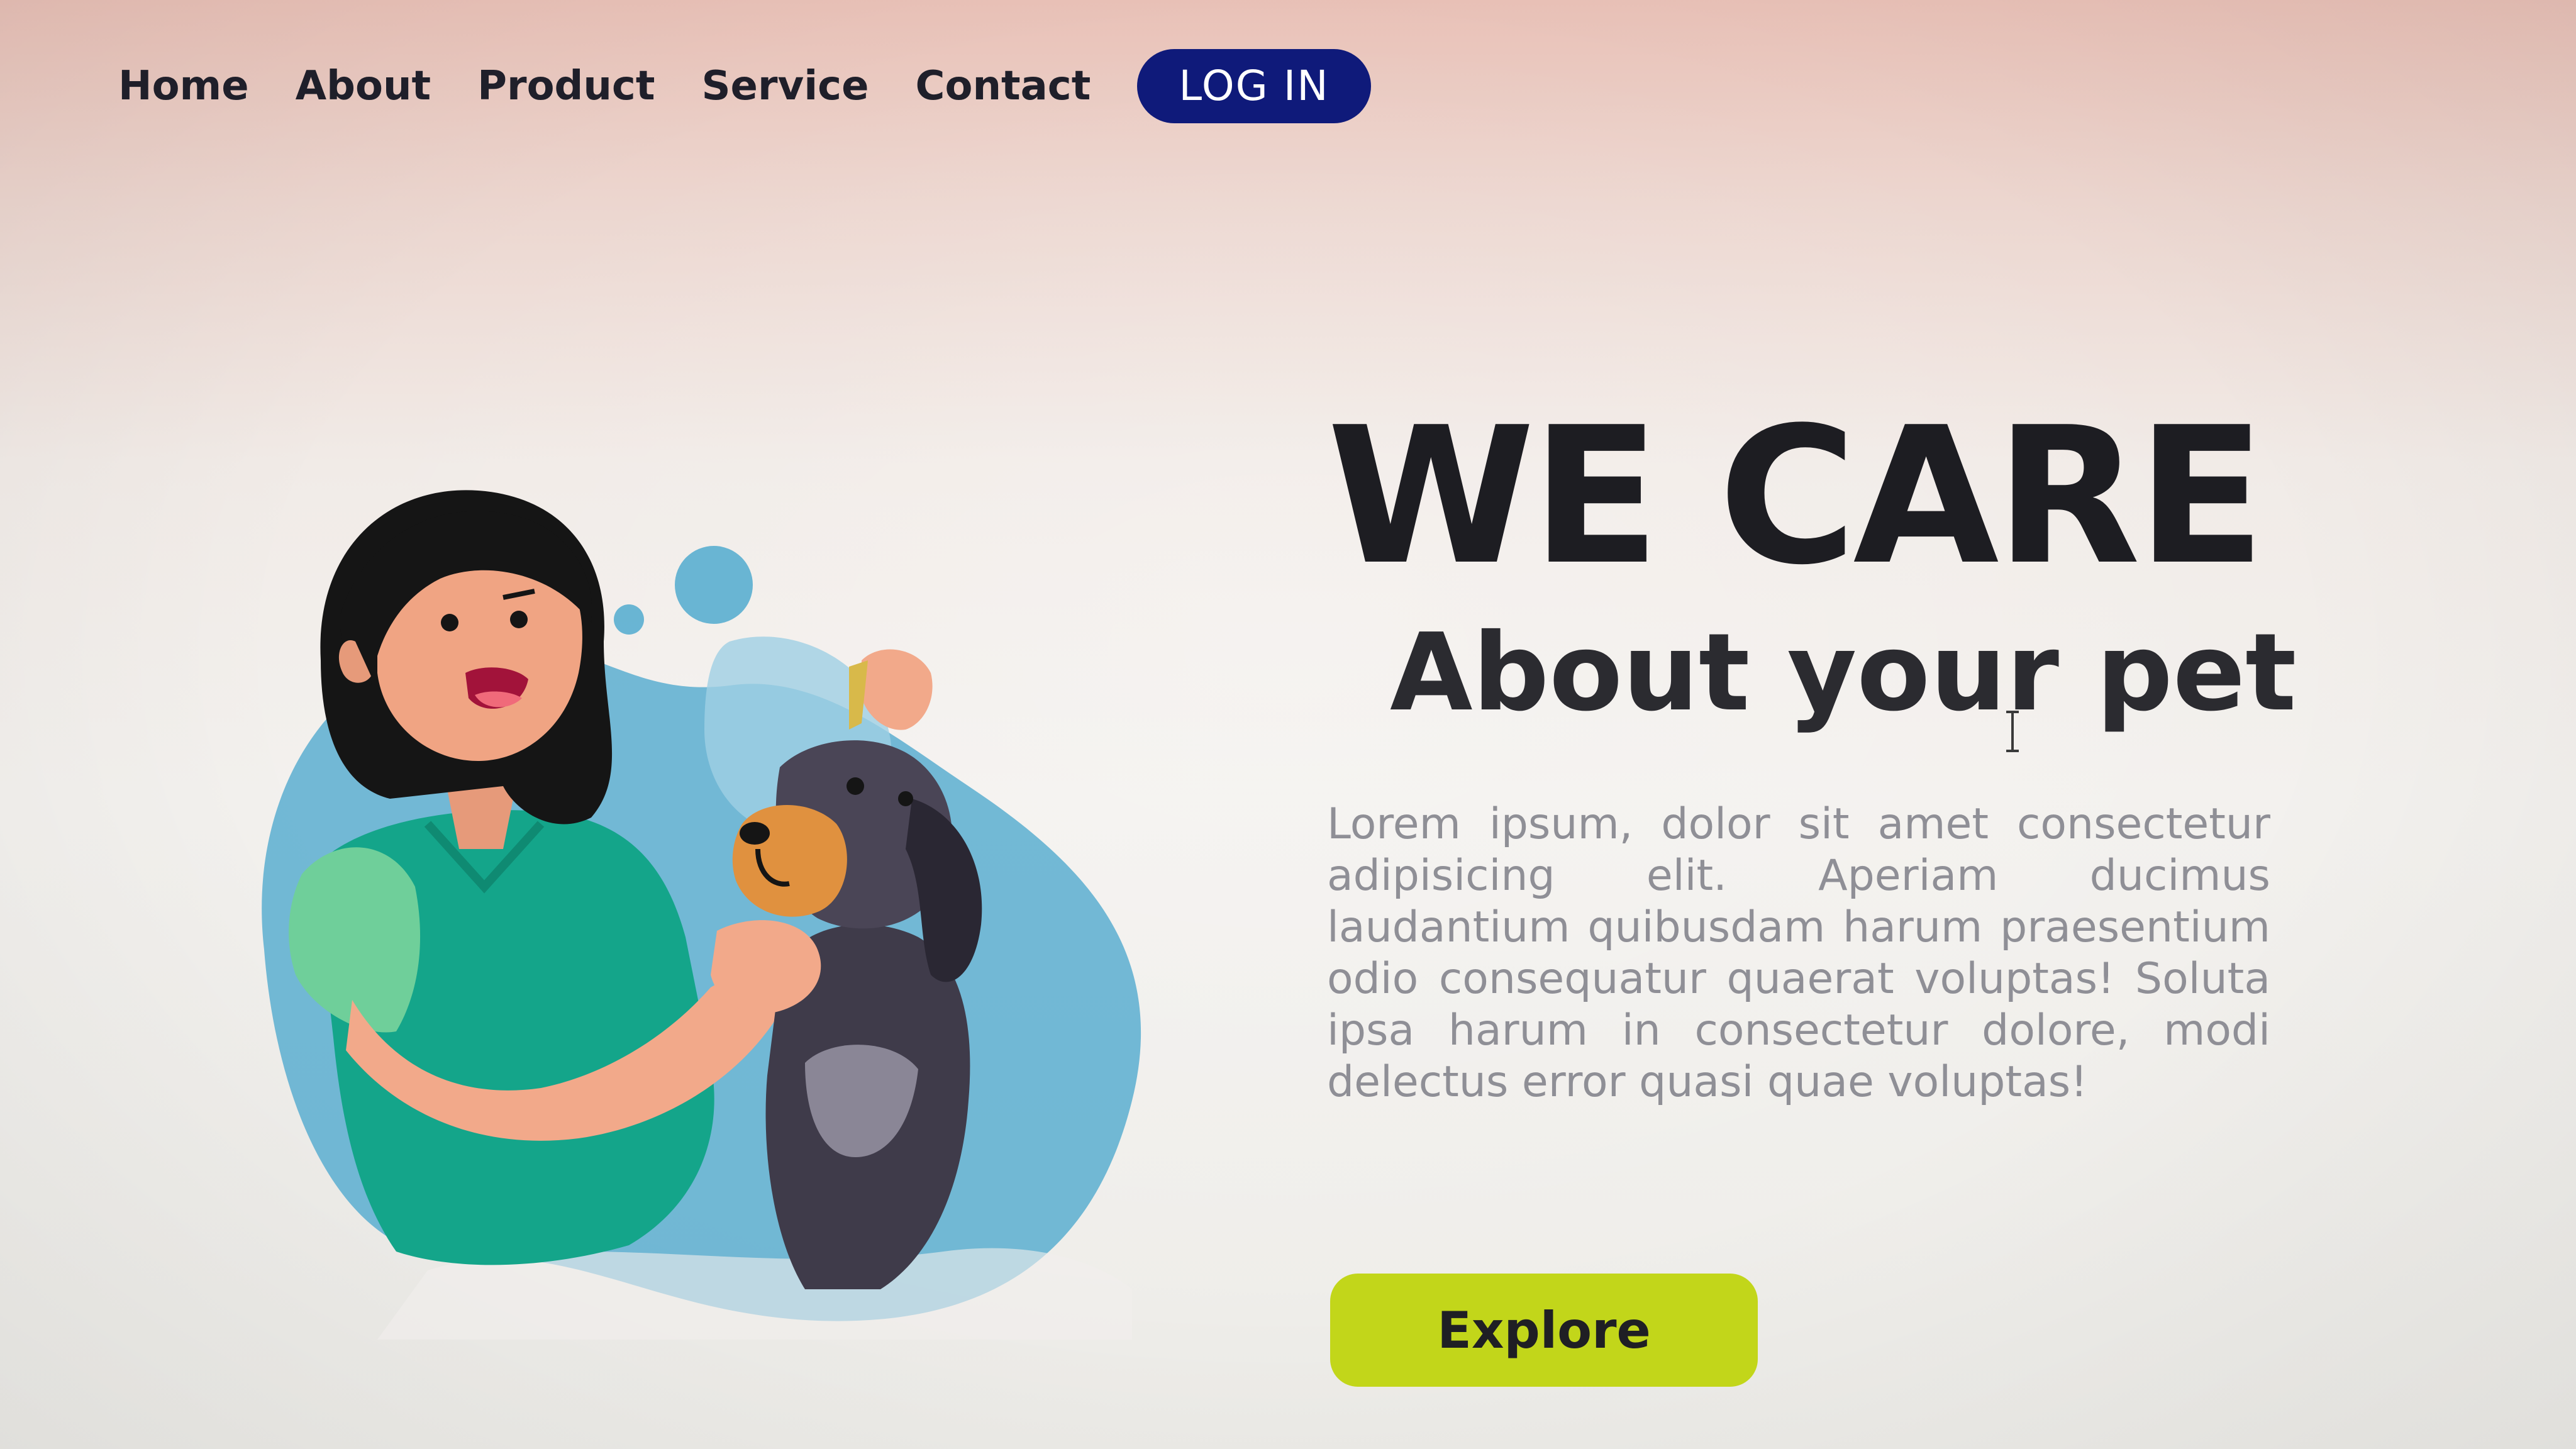  I want to click on nav-link-service: Service, so click(785, 86).